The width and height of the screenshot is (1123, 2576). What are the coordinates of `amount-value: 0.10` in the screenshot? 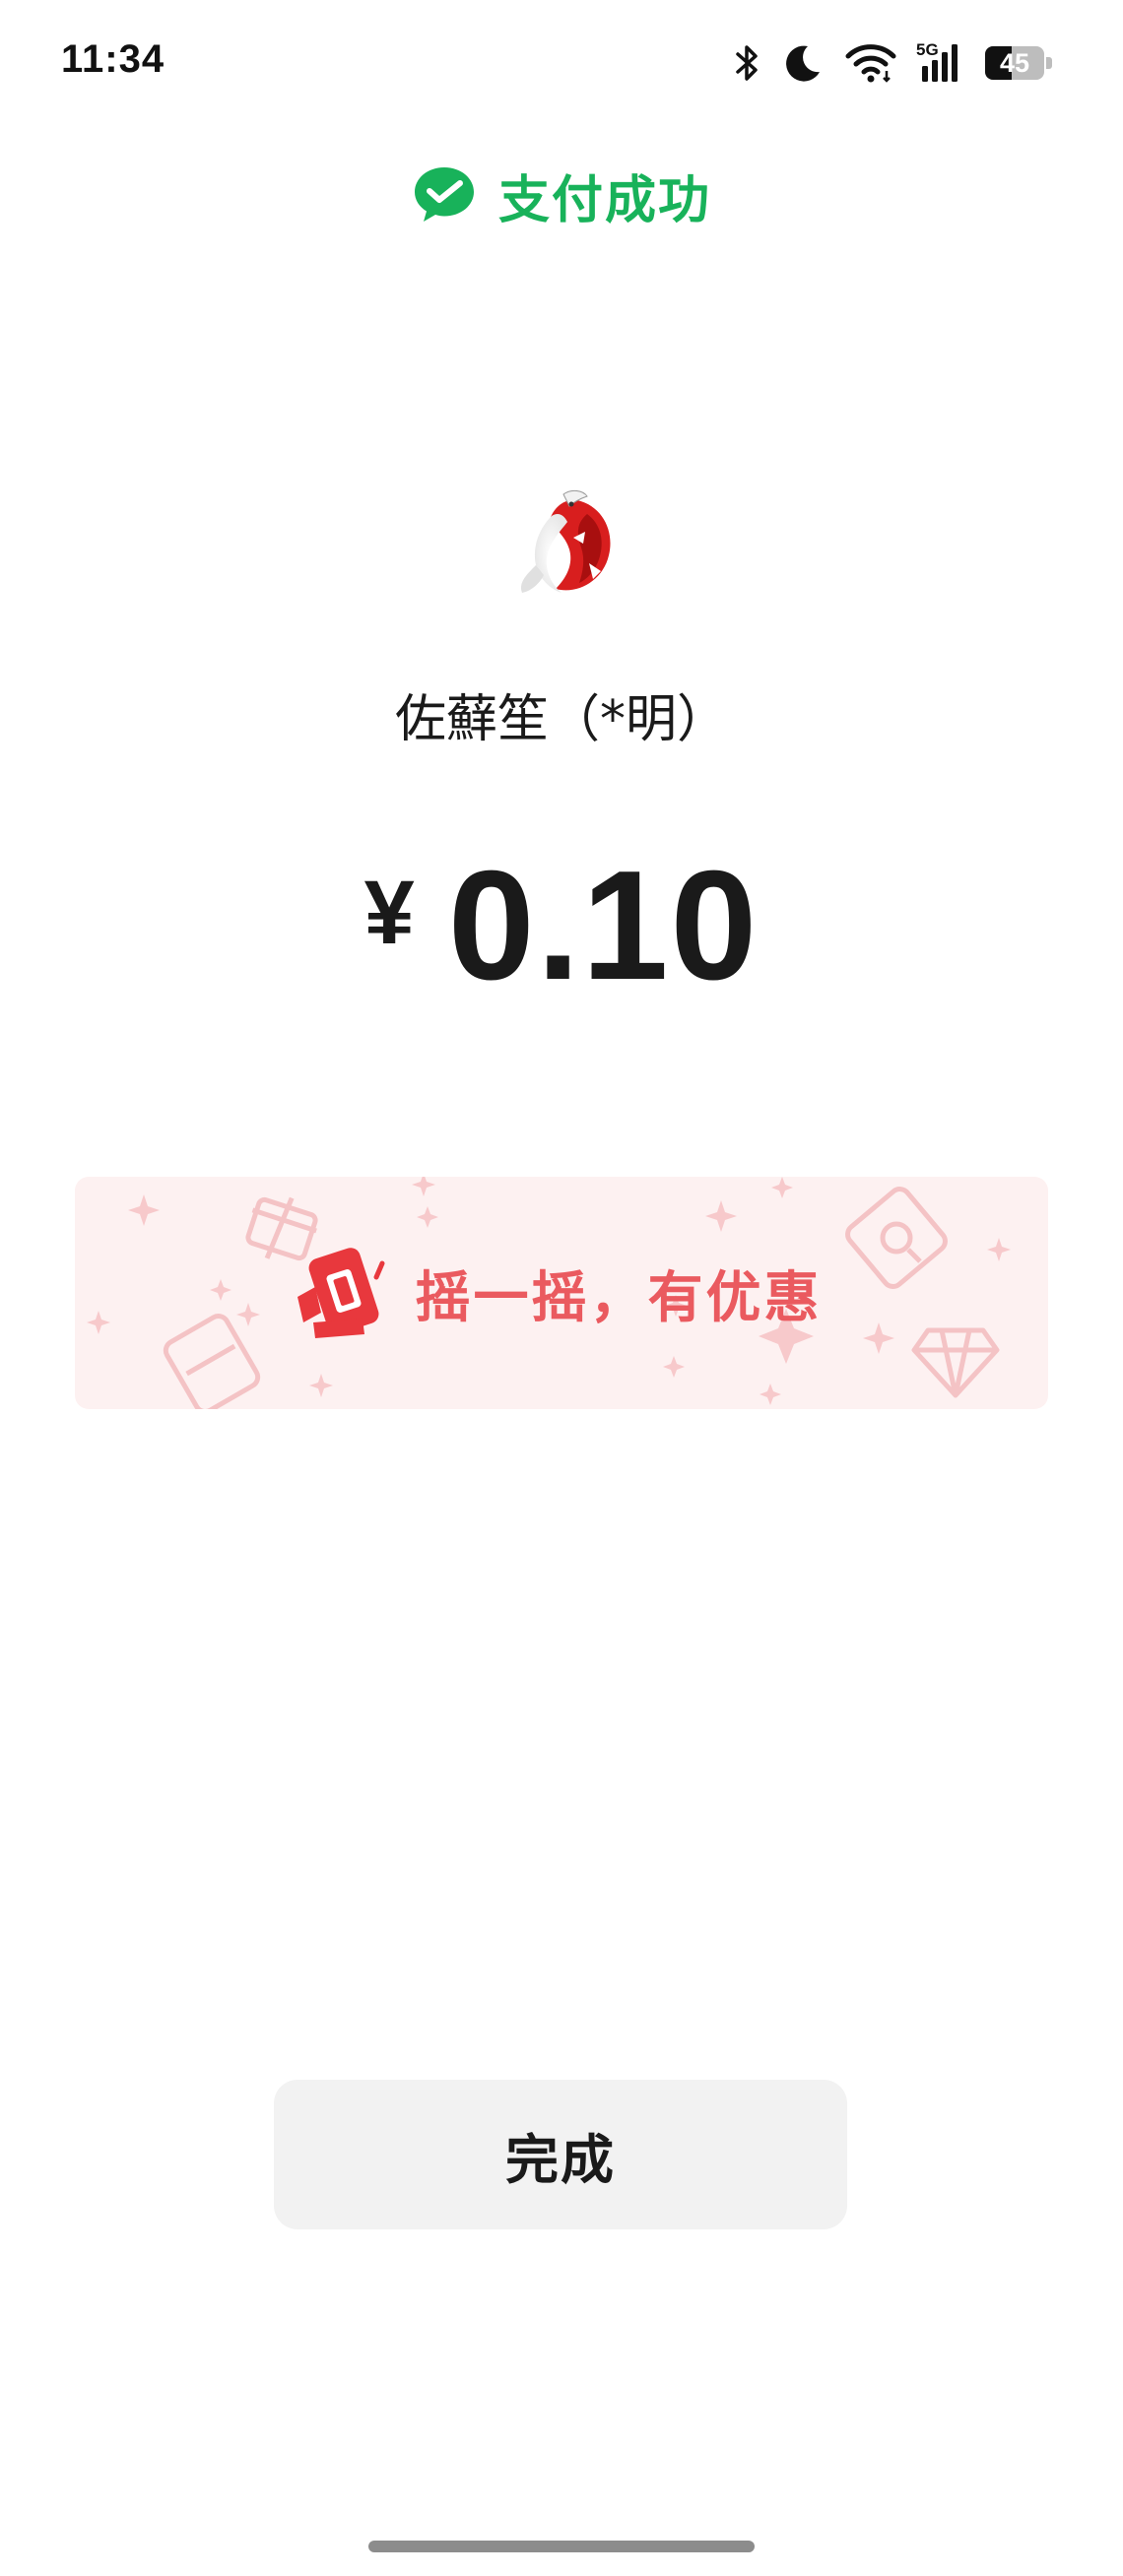 It's located at (603, 925).